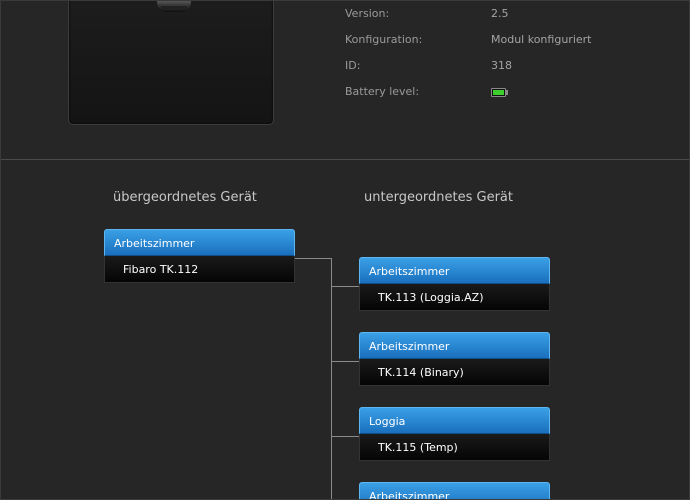  Describe the element at coordinates (171, 63) in the screenshot. I see `device-image` at that location.